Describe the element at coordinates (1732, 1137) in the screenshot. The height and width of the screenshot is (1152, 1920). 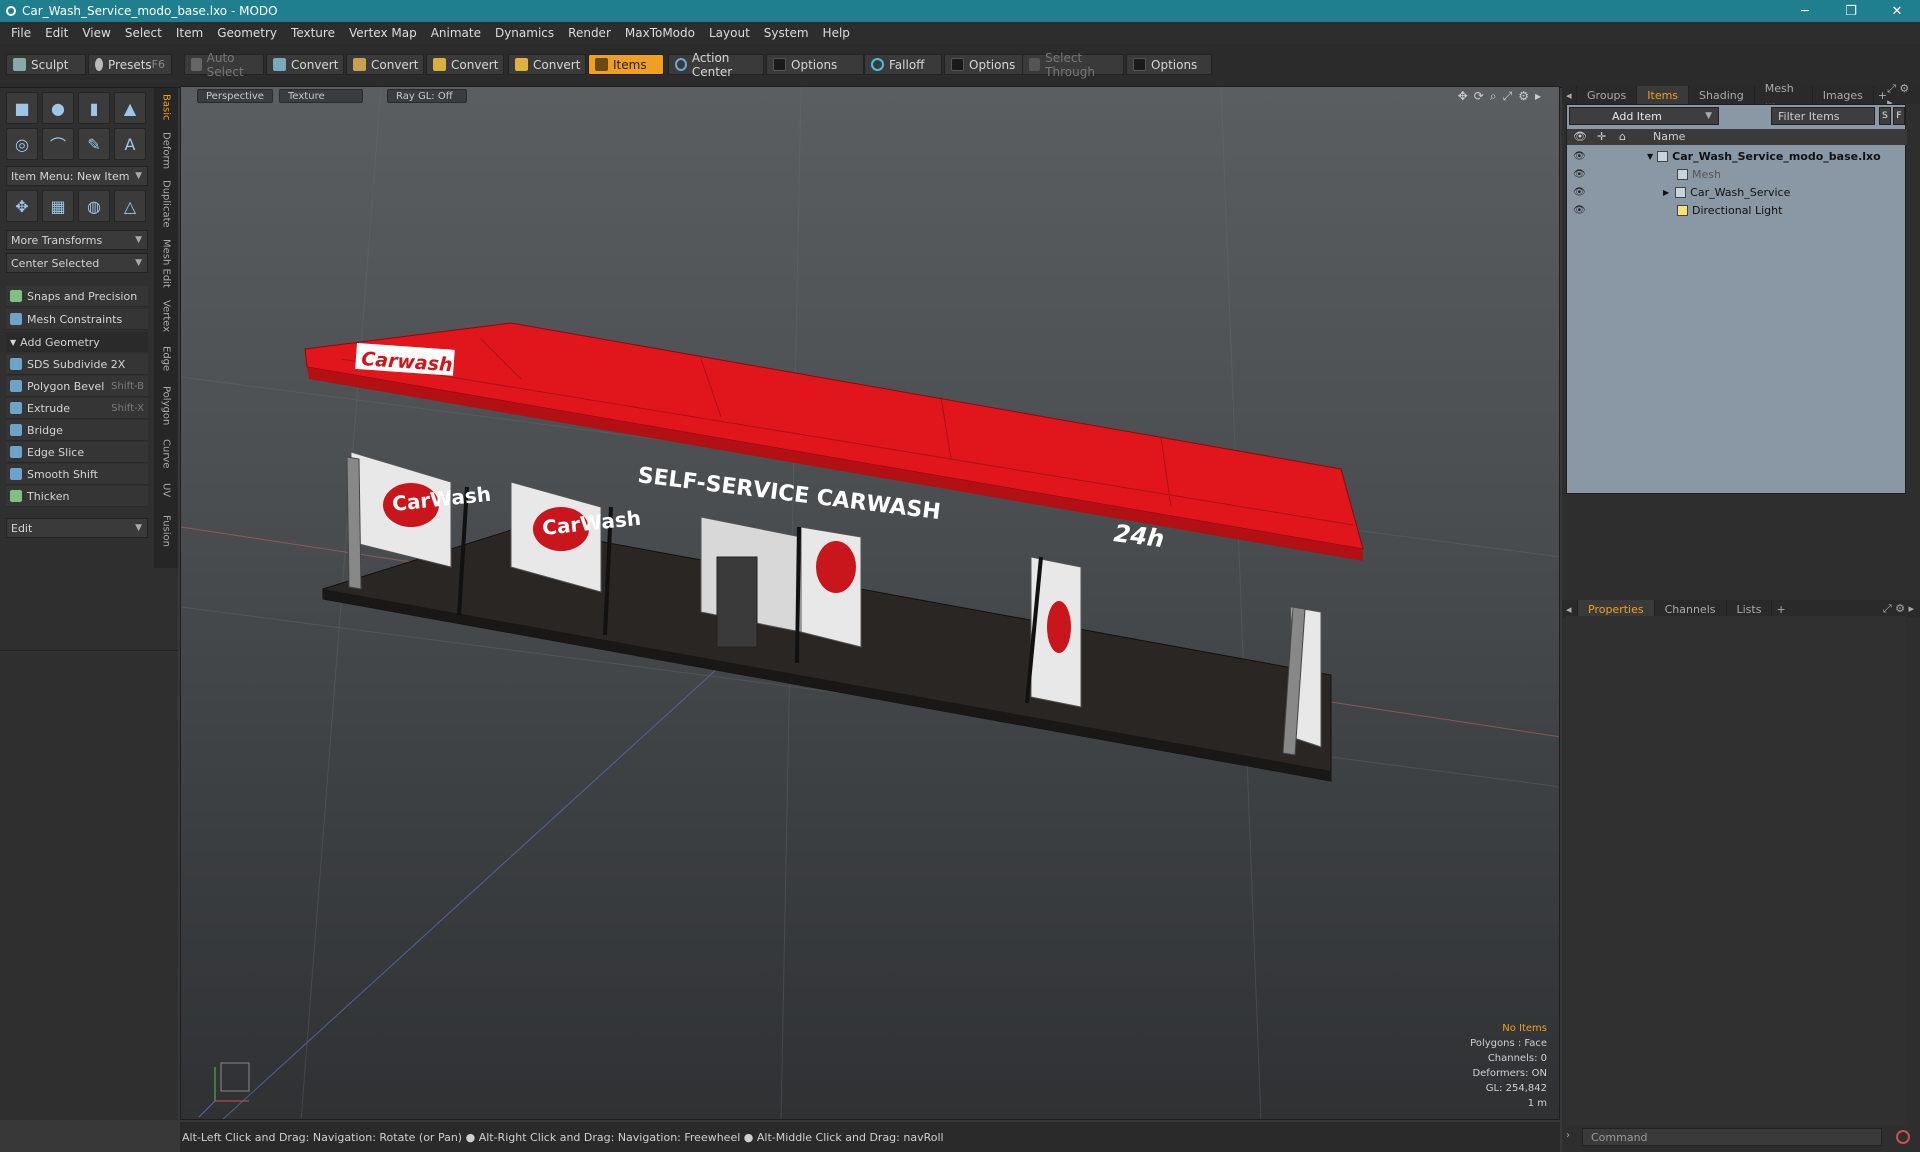
I see `command-input: Command` at that location.